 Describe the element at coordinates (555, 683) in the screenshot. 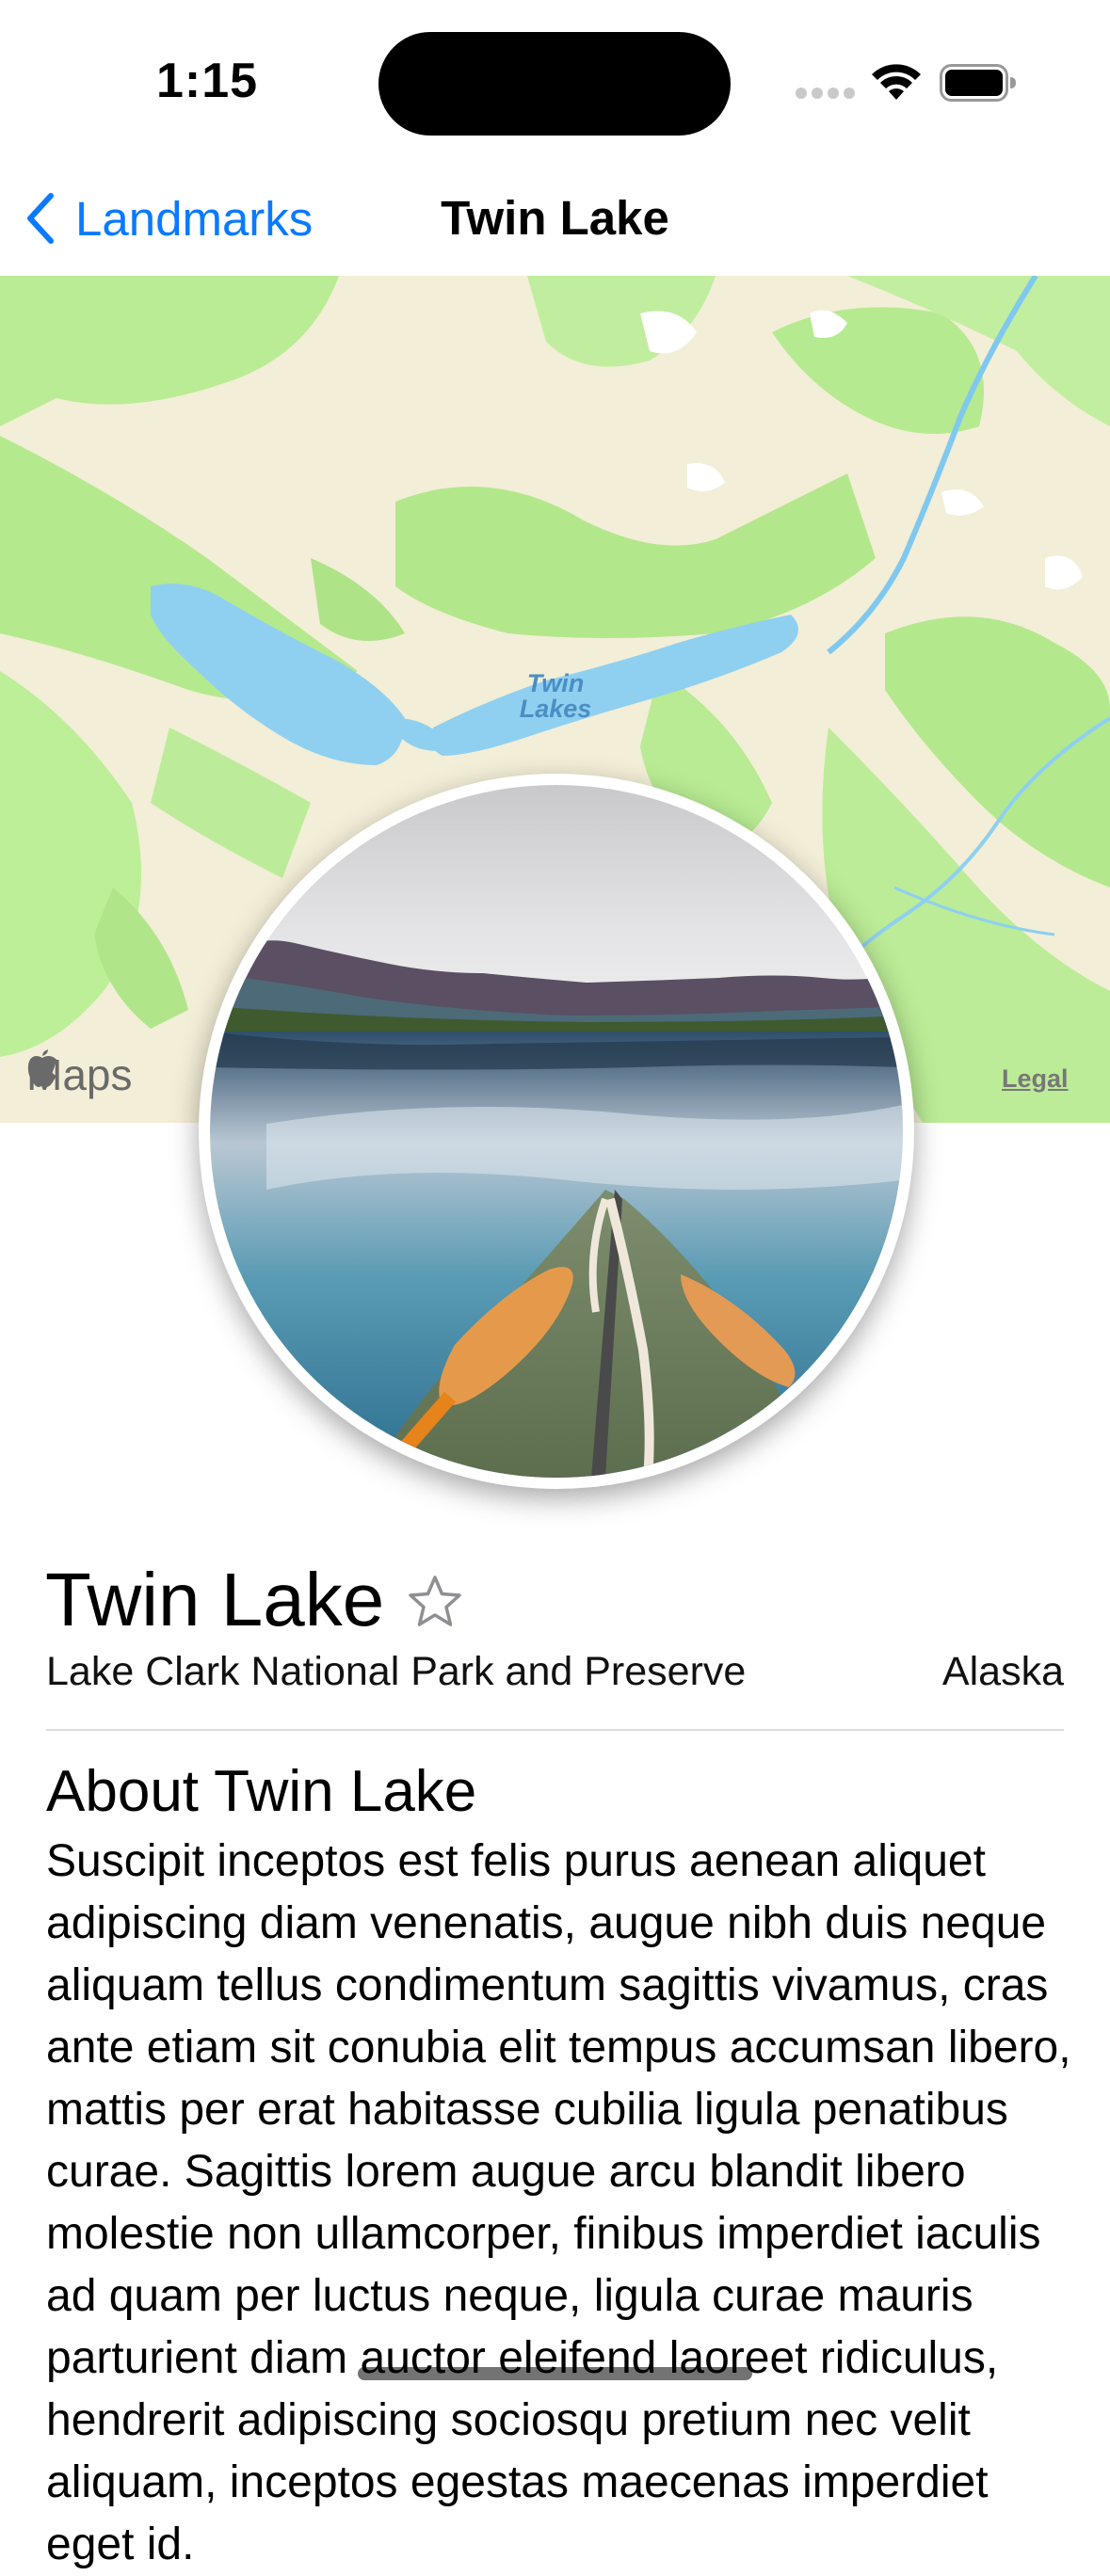

I see `map-lake-label-line1: Twin` at that location.